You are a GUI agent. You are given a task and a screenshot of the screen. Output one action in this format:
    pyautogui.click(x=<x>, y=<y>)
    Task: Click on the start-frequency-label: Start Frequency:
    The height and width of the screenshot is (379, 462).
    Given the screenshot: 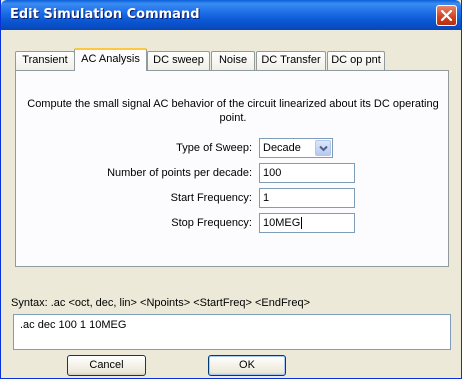 What is the action you would take?
    pyautogui.click(x=211, y=198)
    